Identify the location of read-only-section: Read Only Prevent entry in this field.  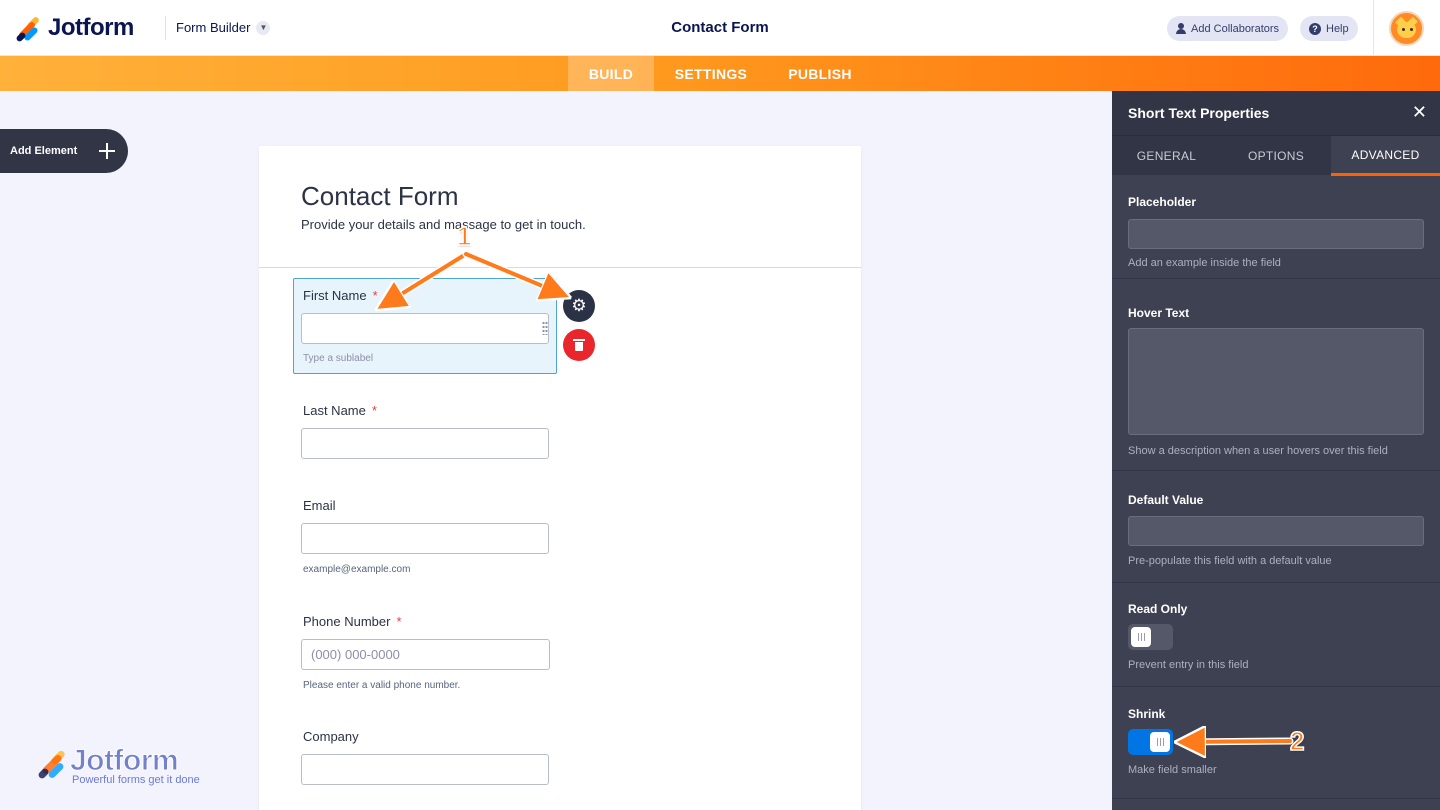
(1276, 635).